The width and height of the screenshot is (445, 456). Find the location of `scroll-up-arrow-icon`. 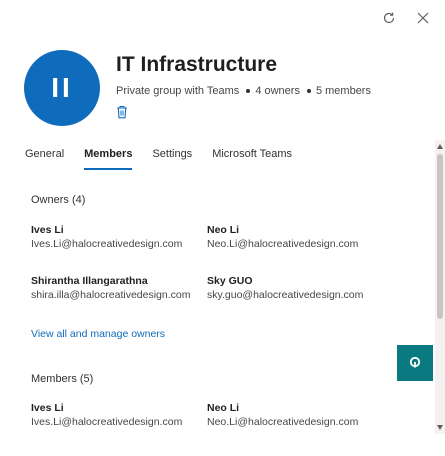

scroll-up-arrow-icon is located at coordinates (440, 146).